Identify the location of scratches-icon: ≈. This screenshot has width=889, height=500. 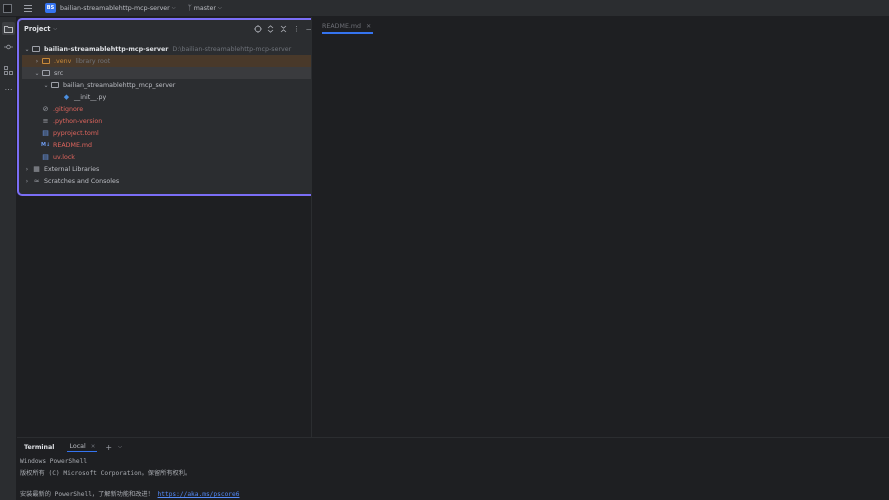
(36, 181).